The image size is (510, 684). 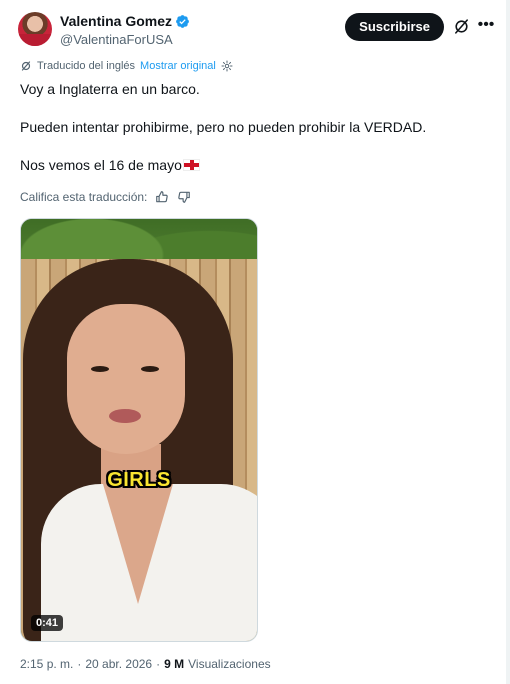 What do you see at coordinates (116, 21) in the screenshot?
I see `display-name-text: Valentina Gomez` at bounding box center [116, 21].